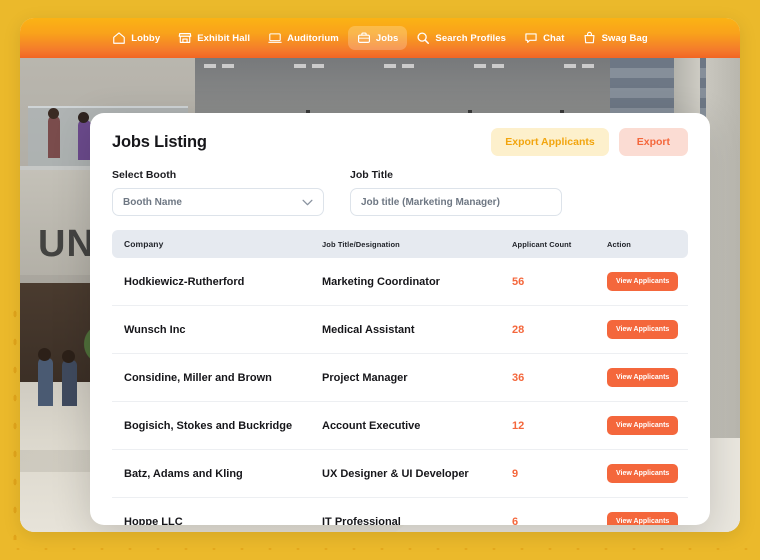  I want to click on nav-item-jobs: Jobs, so click(377, 38).